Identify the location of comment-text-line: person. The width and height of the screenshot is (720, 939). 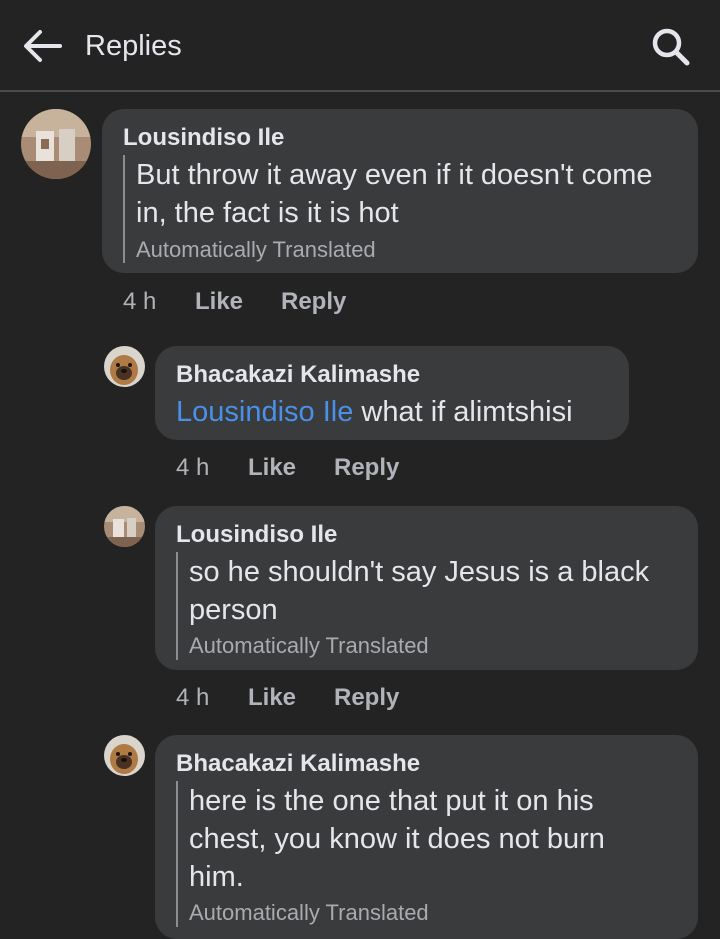
(233, 610).